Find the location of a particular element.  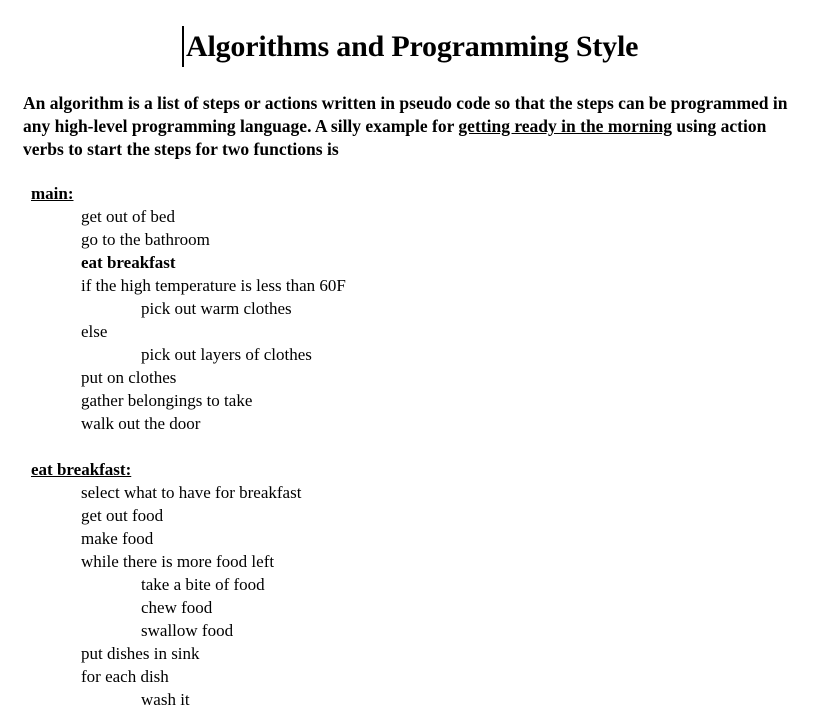

pseudocode-line: go to the bathroom is located at coordinates (145, 239).